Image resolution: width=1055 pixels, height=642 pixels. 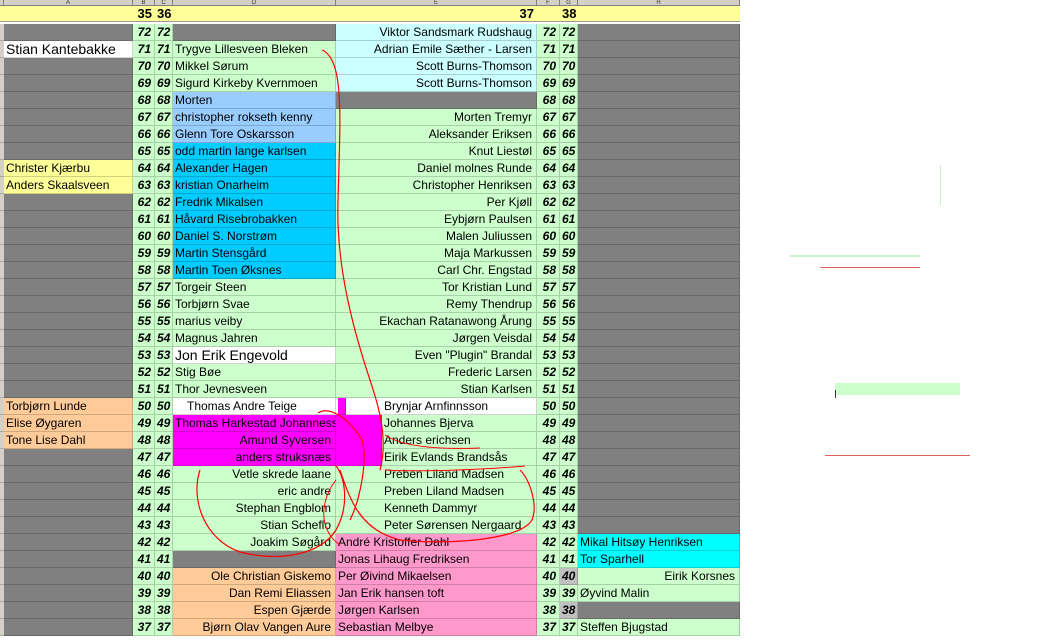 I want to click on rank-cell: 65, so click(x=164, y=151).